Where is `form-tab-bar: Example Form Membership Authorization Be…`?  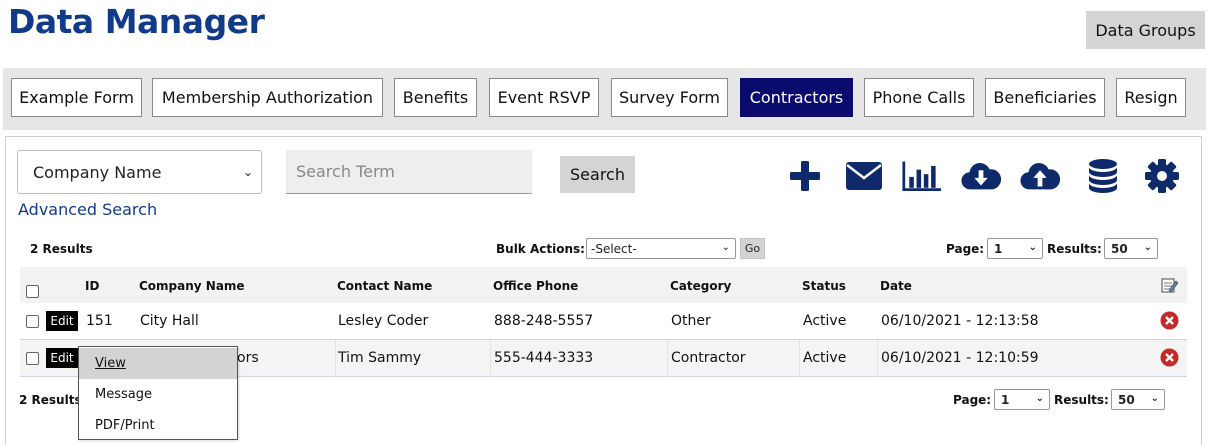 form-tab-bar: Example Form Membership Authorization Be… is located at coordinates (604, 99).